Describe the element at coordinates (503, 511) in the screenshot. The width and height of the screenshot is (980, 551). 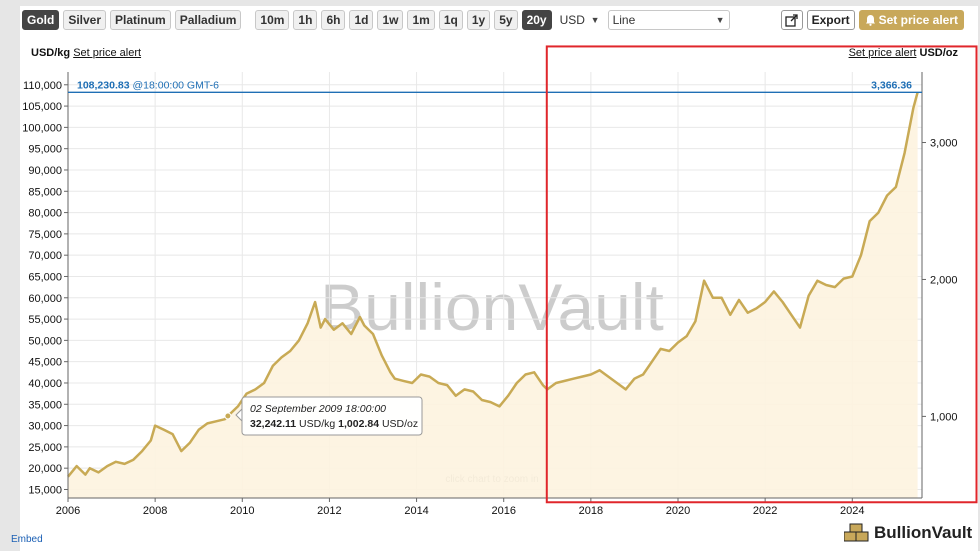
I see `x-tick-label: 2016` at that location.